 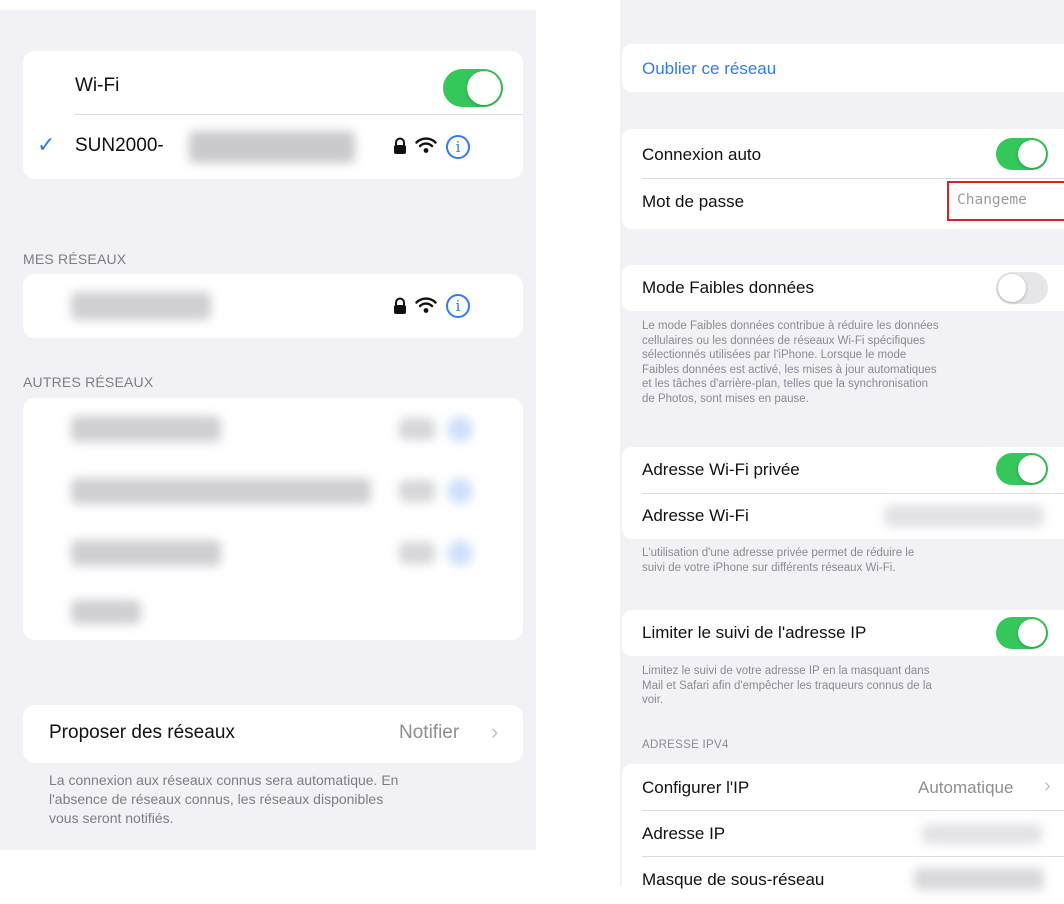 I want to click on forget-card: Oublier ce réseau, so click(x=843, y=68).